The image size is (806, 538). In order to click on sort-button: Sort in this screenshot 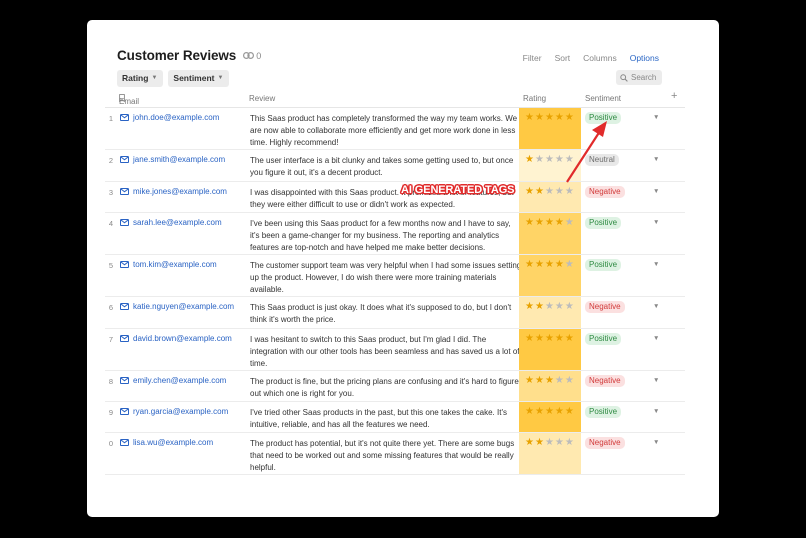, I will do `click(563, 58)`.